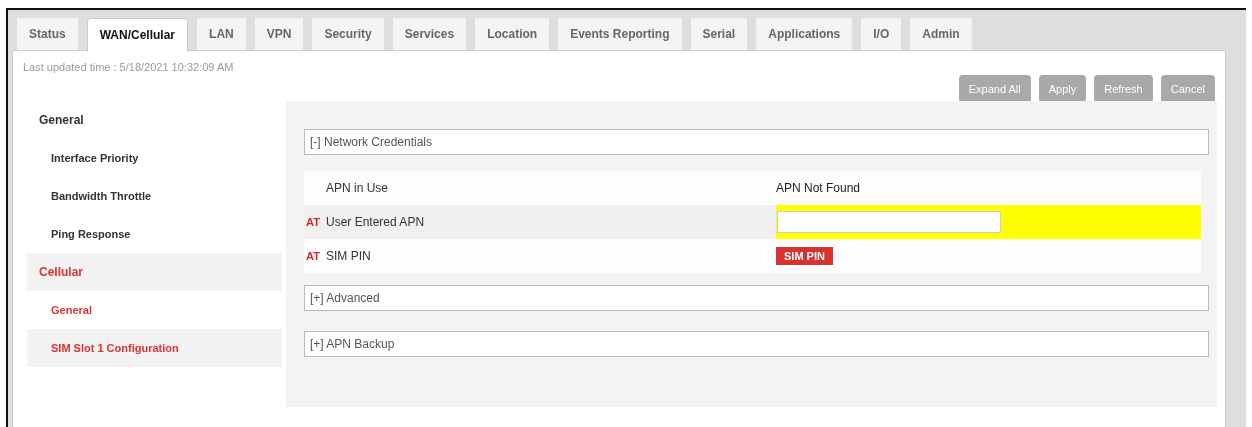  I want to click on field-label: User Entered APN, so click(375, 222).